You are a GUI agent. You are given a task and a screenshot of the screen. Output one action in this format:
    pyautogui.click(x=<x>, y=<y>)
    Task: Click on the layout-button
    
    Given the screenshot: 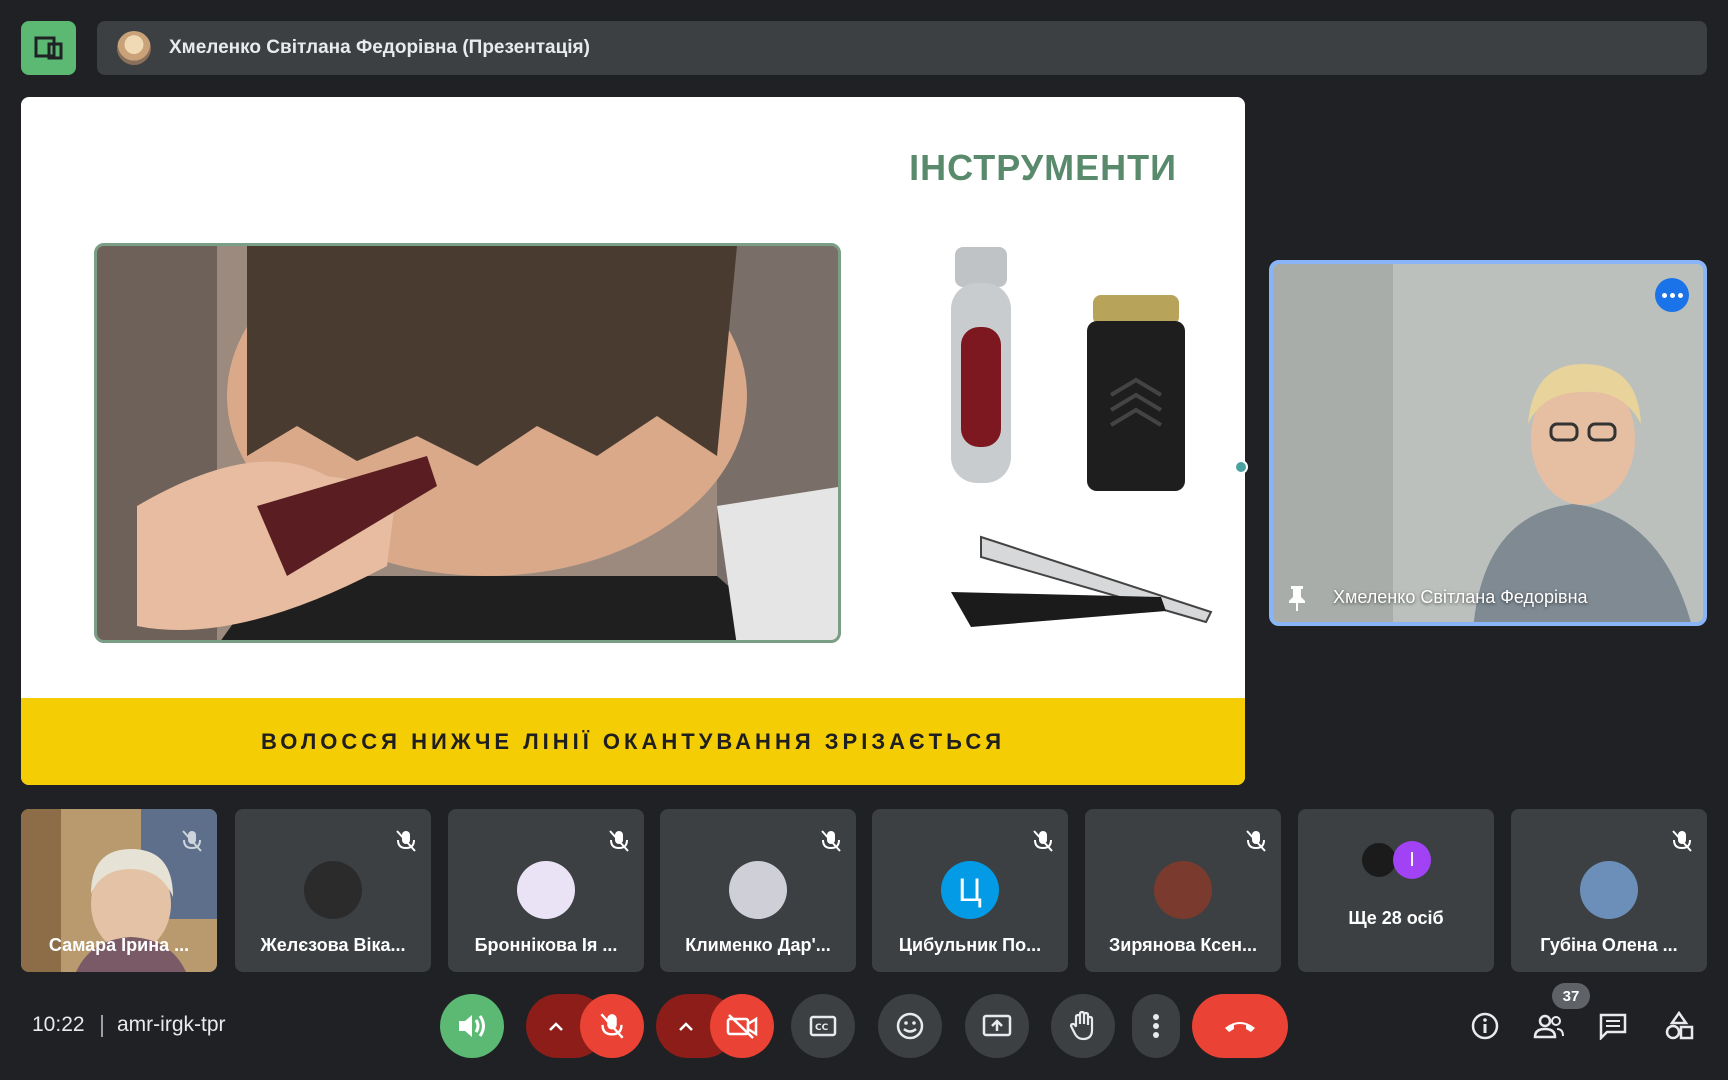 What is the action you would take?
    pyautogui.click(x=48, y=48)
    